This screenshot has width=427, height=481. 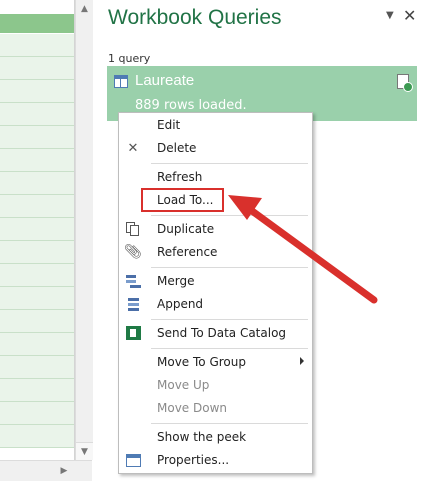 I want to click on menu-item-label: Edit, so click(x=169, y=125).